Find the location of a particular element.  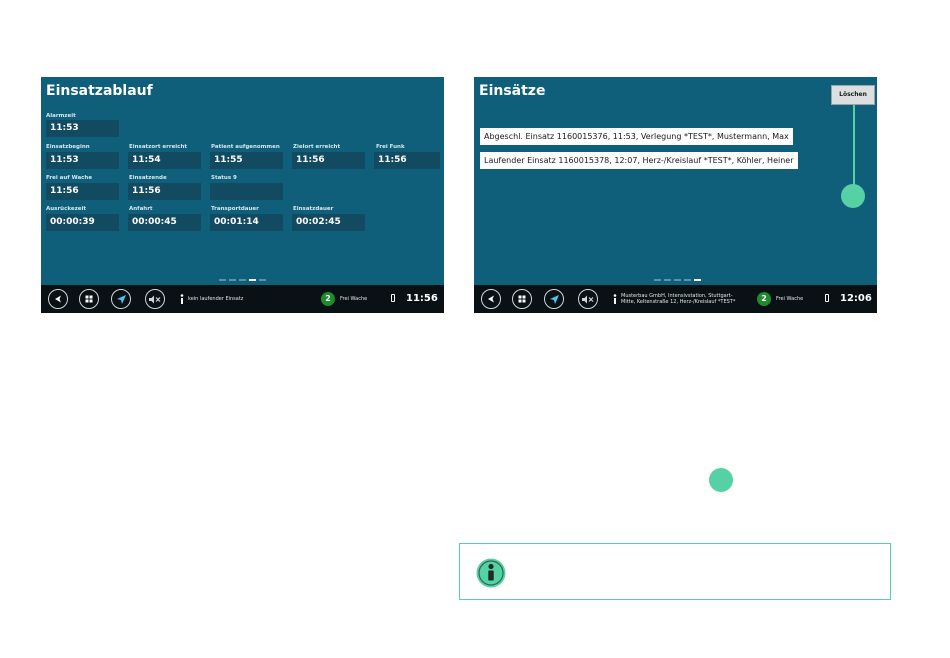

value-einsatzende: 11:56 is located at coordinates (164, 191).